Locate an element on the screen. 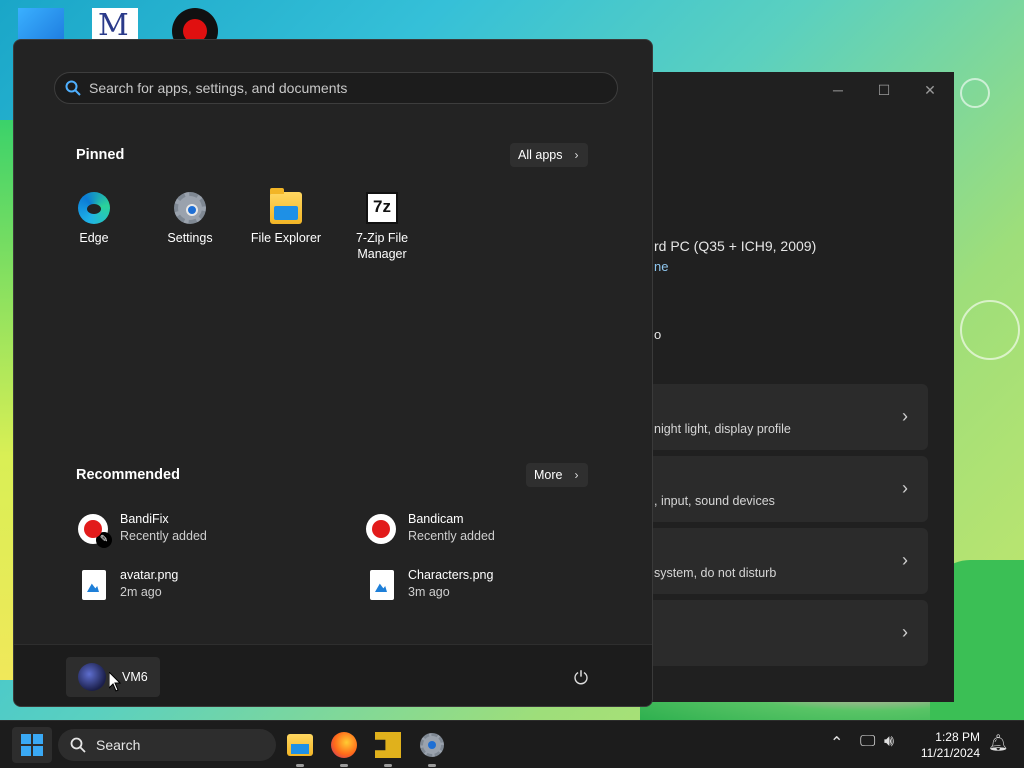  pinned-app-settings: Settings is located at coordinates (190, 217).